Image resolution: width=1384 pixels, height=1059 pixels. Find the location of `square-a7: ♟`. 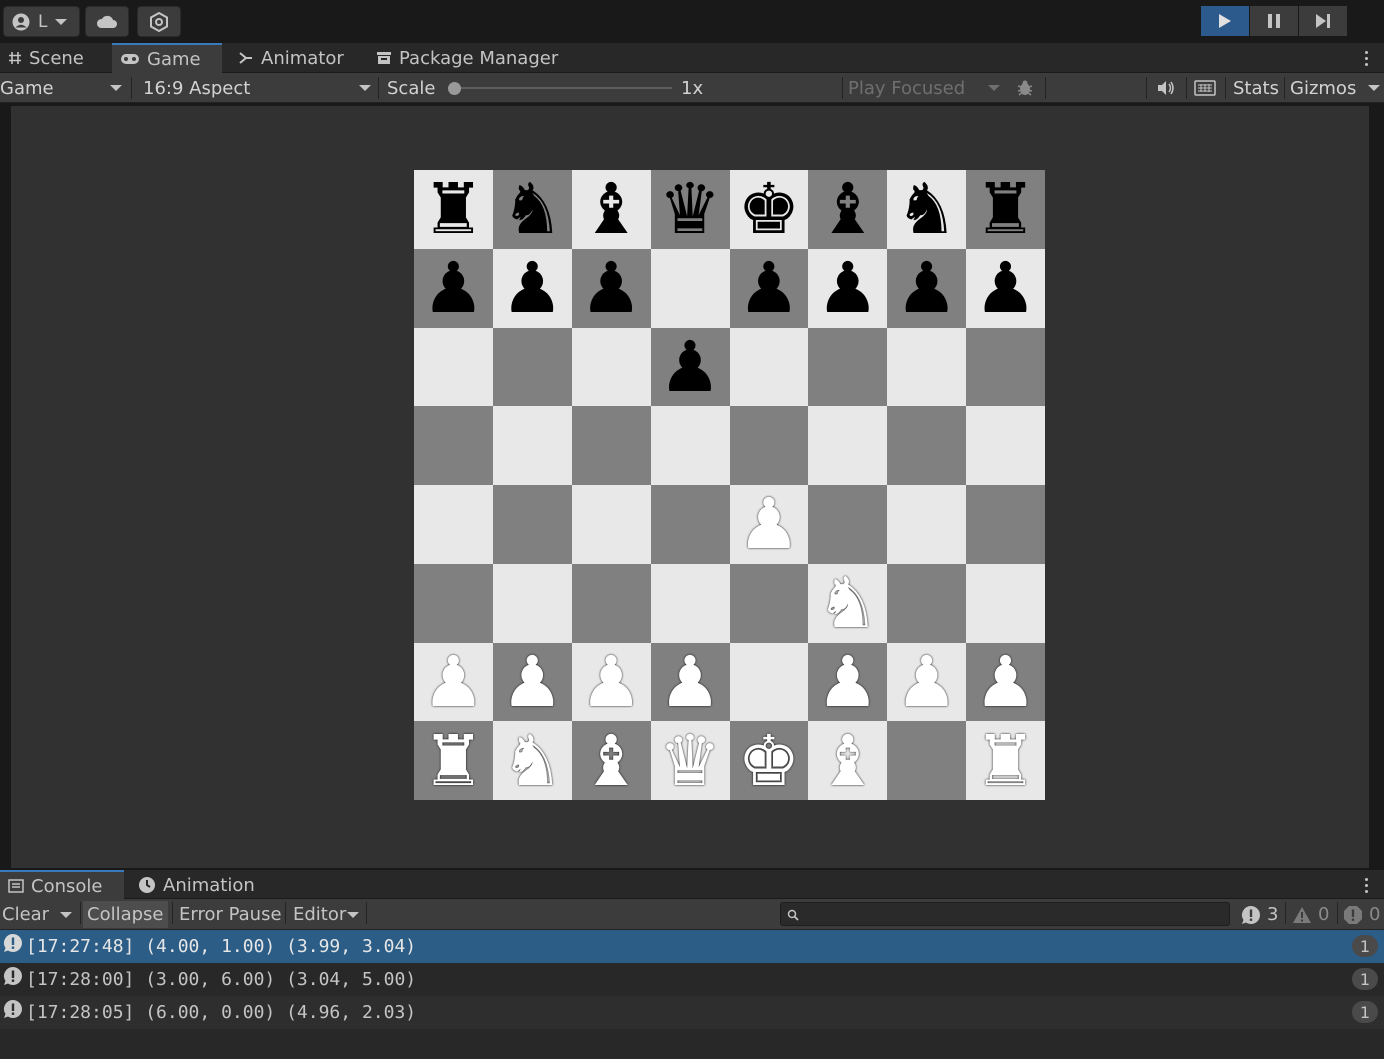

square-a7: ♟ is located at coordinates (453, 288).